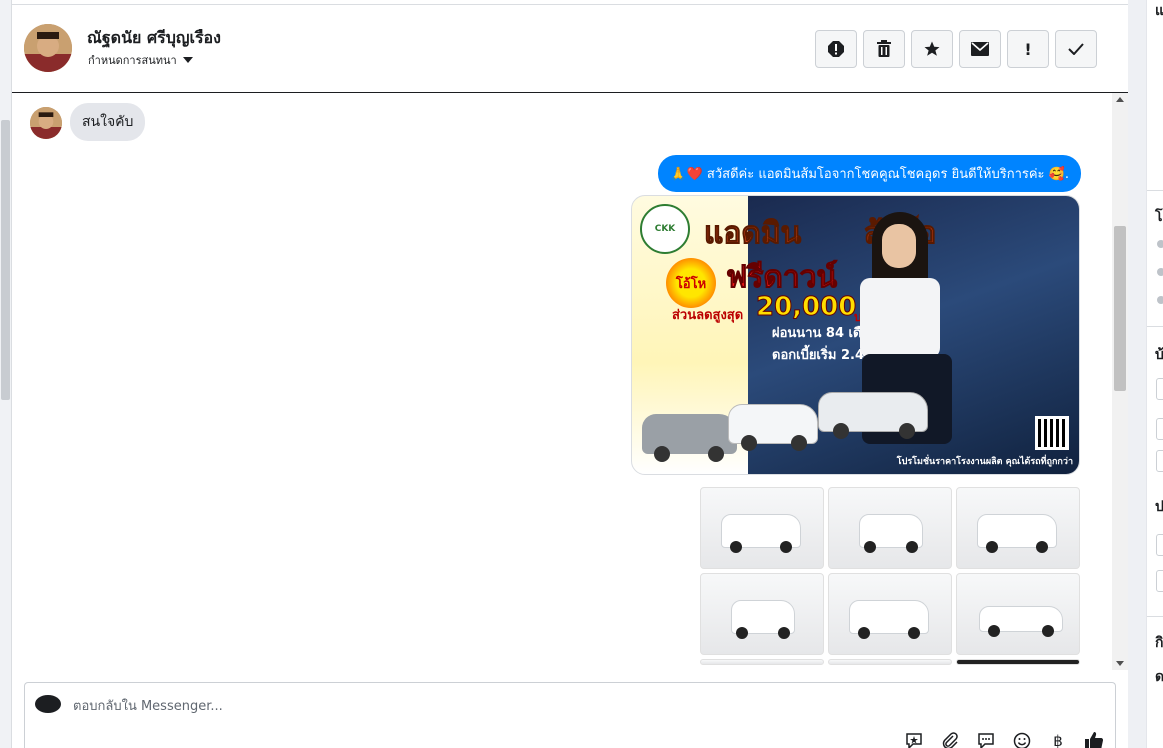 The height and width of the screenshot is (748, 1163). I want to click on left-panel-edge, so click(6, 374).